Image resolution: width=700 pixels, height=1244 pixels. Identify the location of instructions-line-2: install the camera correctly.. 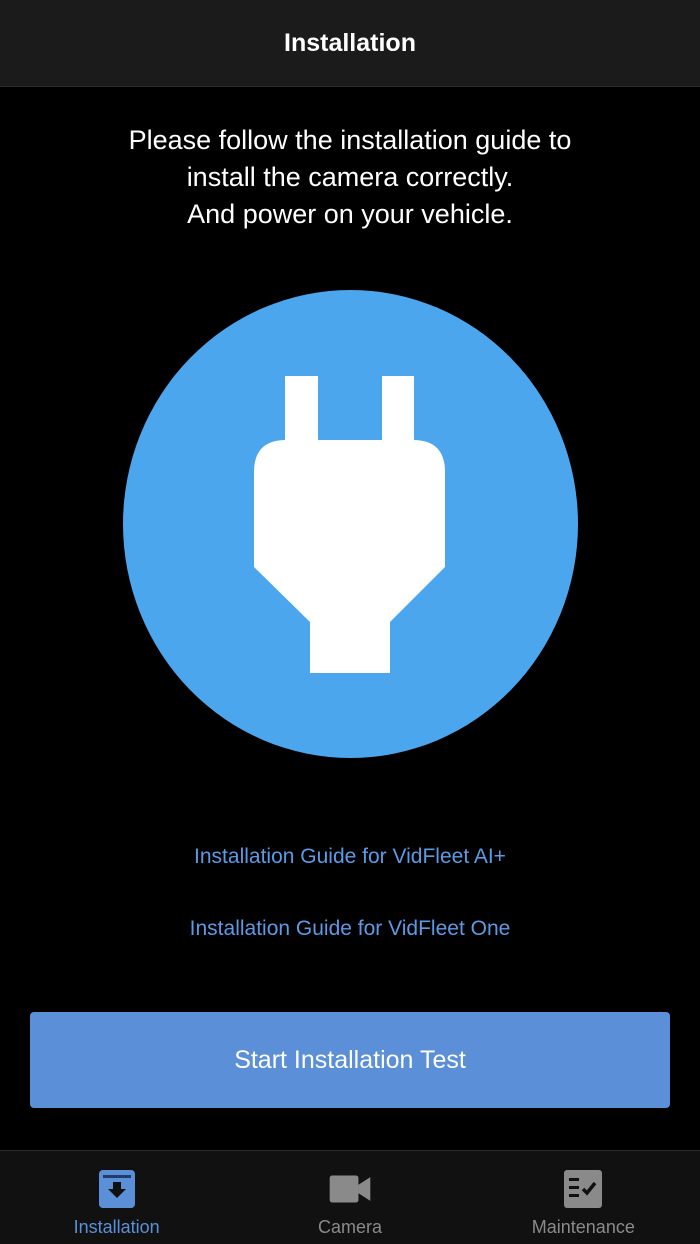
(350, 177).